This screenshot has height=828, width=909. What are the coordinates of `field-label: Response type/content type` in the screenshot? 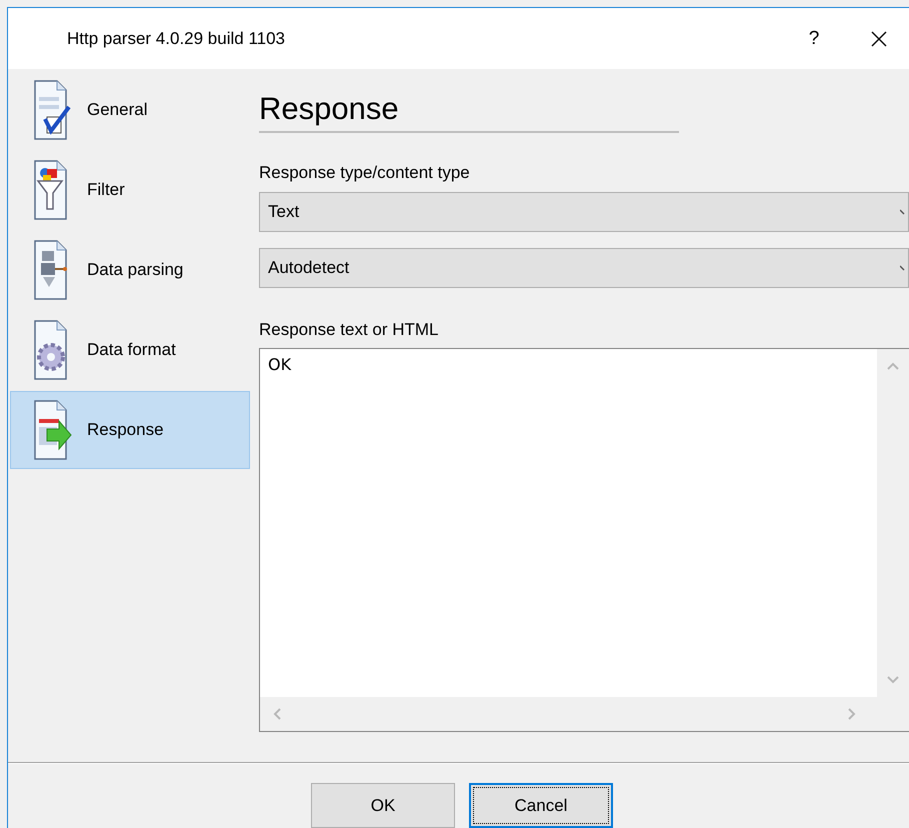 It's located at (365, 173).